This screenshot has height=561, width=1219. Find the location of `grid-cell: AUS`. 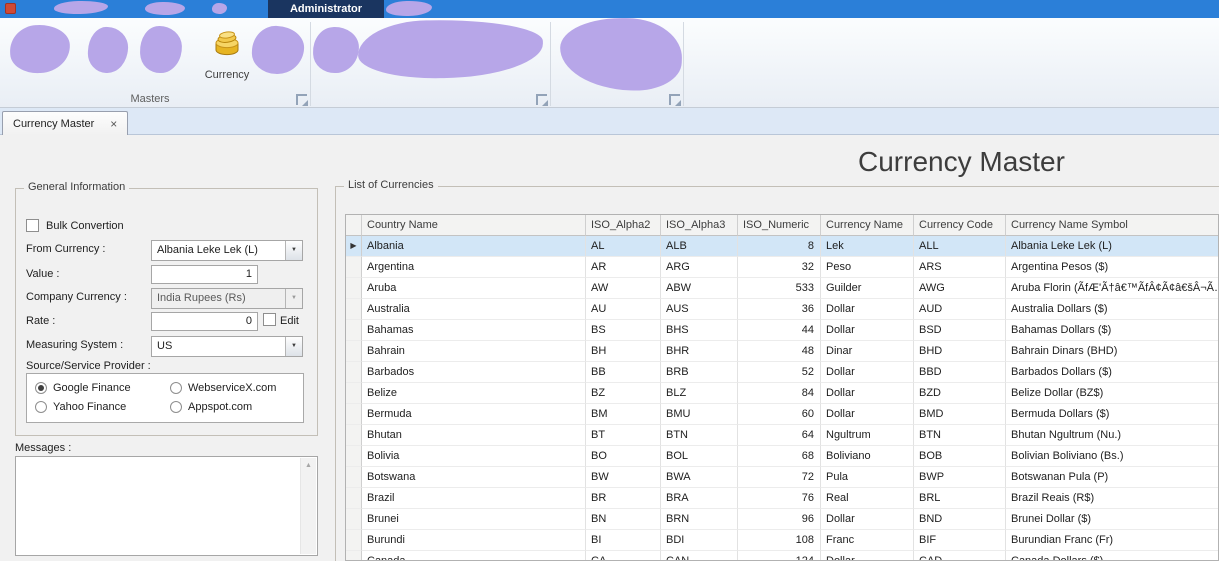

grid-cell: AUS is located at coordinates (699, 309).